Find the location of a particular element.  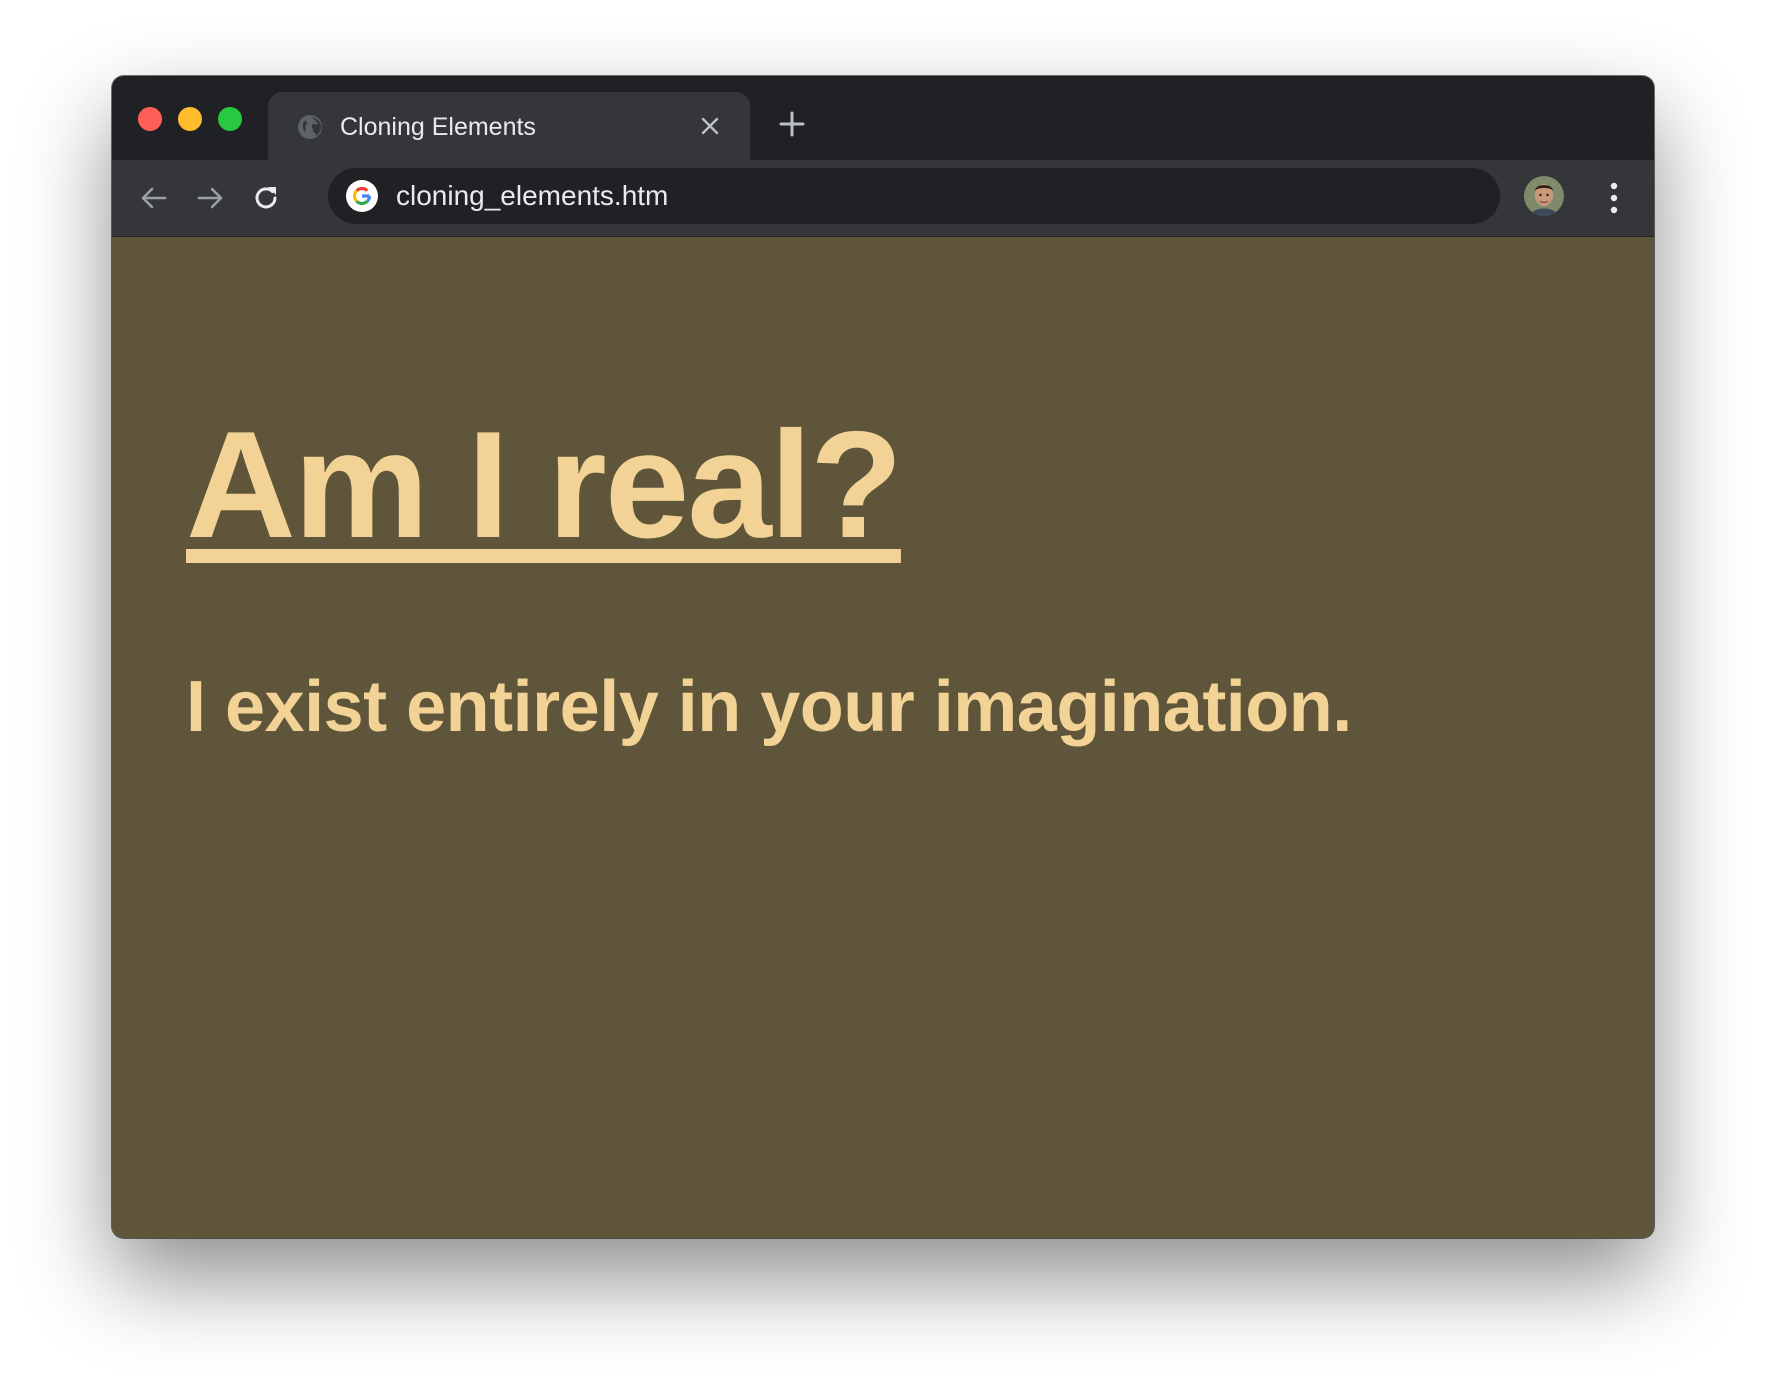

address-bar: cloning_elements.htm is located at coordinates (914, 196).